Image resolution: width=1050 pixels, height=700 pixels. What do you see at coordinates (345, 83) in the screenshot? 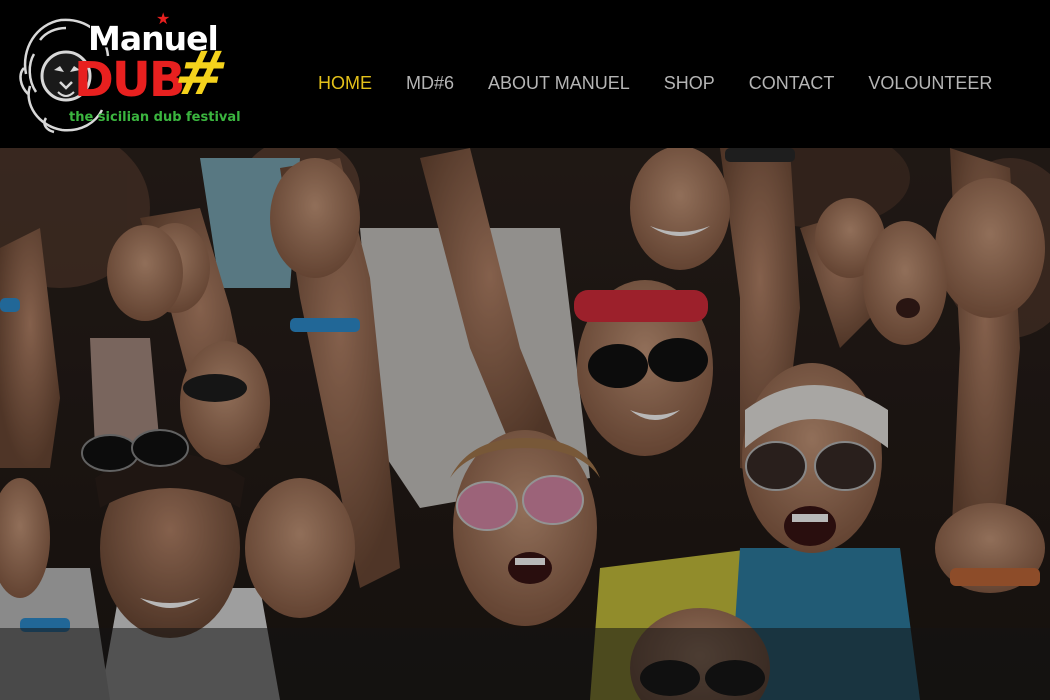
I see `nav-item-home: HOME` at bounding box center [345, 83].